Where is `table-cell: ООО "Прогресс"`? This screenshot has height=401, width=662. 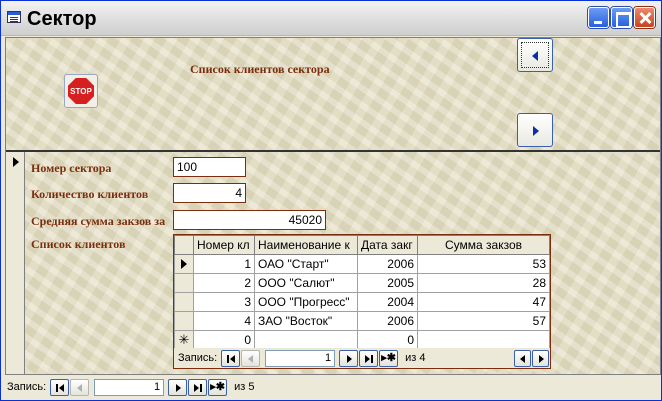 table-cell: ООО "Прогресс" is located at coordinates (306, 302).